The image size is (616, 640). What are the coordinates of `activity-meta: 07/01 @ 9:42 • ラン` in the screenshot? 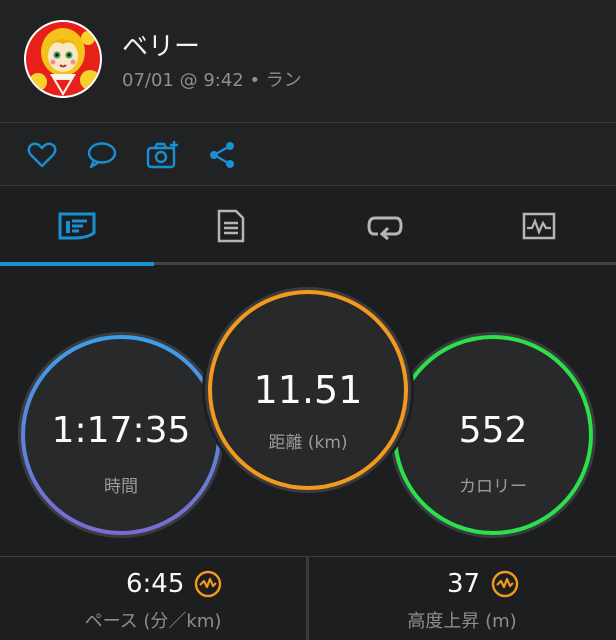 It's located at (212, 80).